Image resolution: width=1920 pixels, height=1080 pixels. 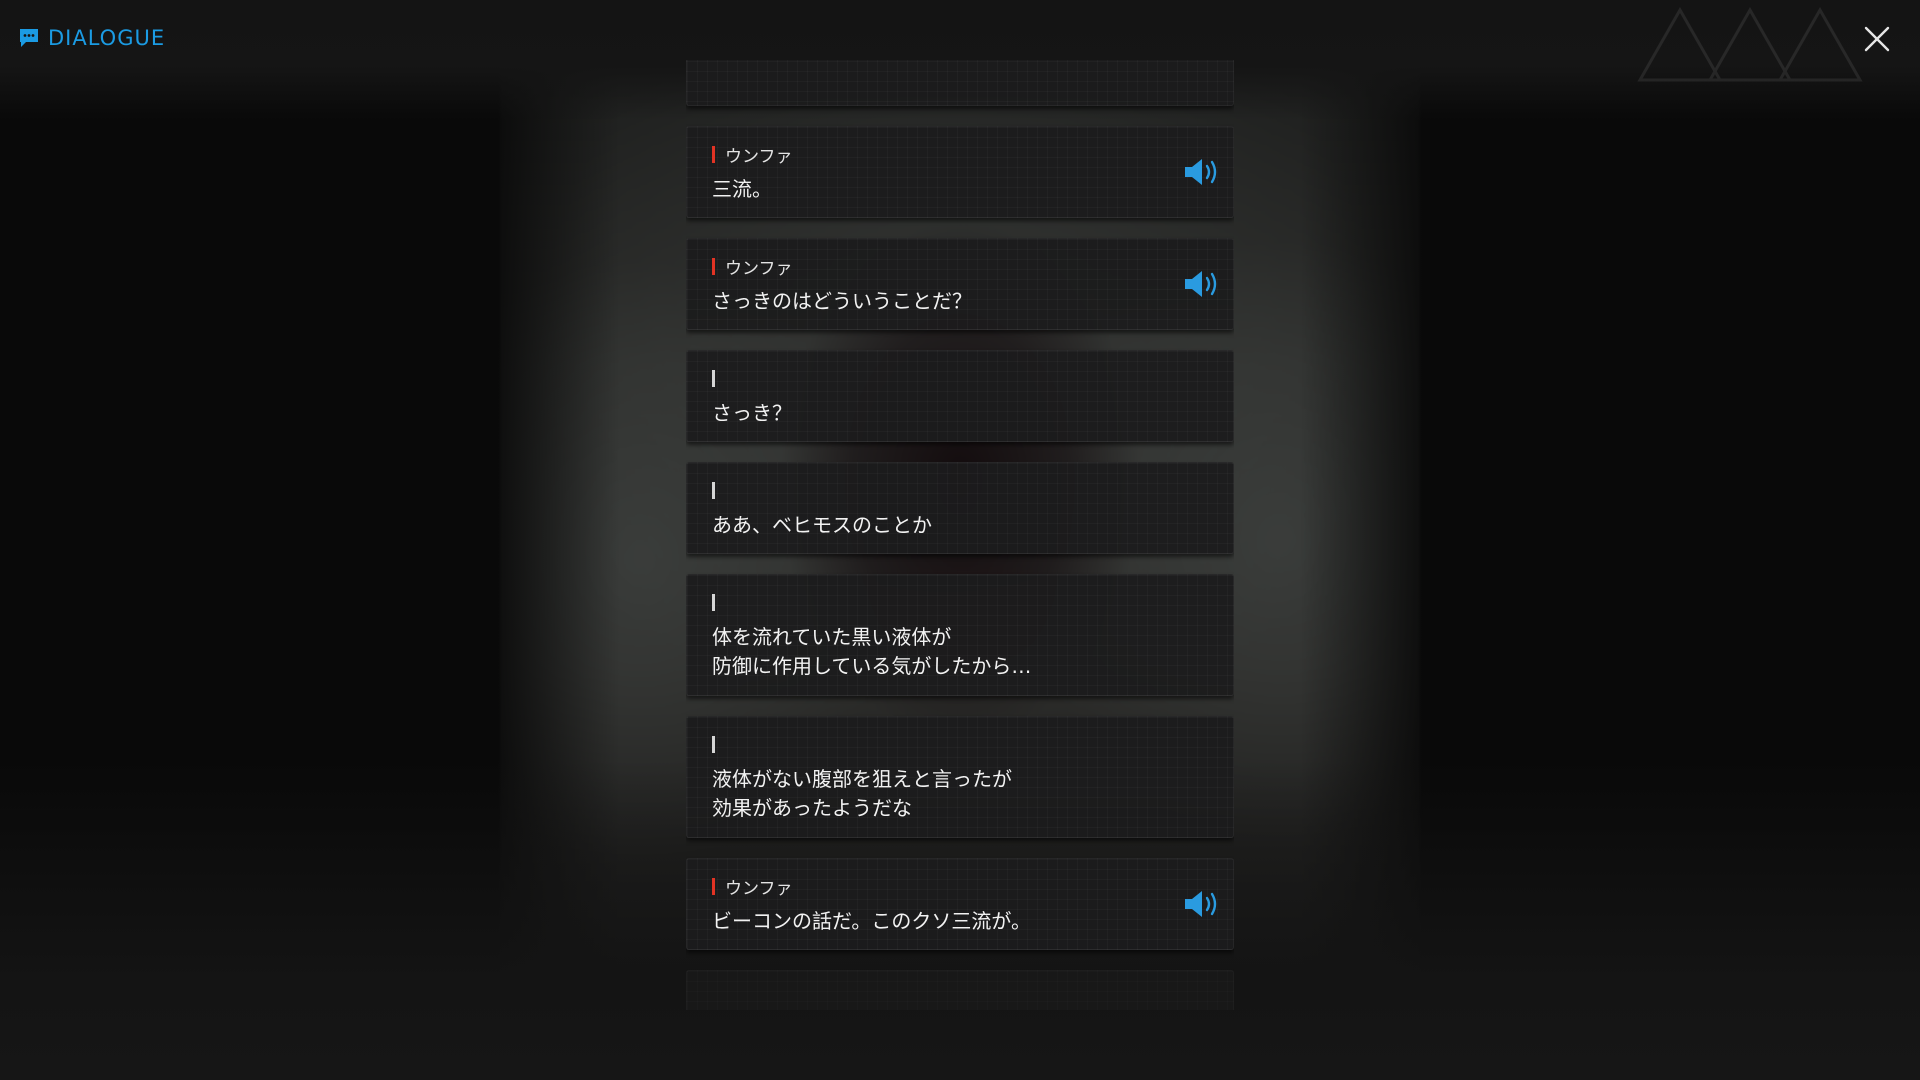 I want to click on dialogue-text: 液体がない腹部を狙えと言ったが 効果があったようだな, so click(x=862, y=793).